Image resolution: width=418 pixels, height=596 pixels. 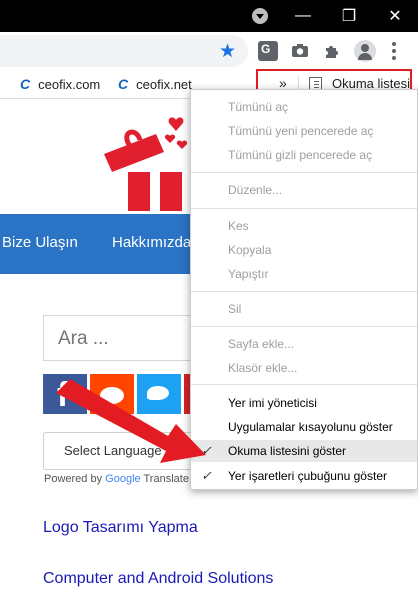 I want to click on menu-item-paste: Yapıştır, so click(x=304, y=274).